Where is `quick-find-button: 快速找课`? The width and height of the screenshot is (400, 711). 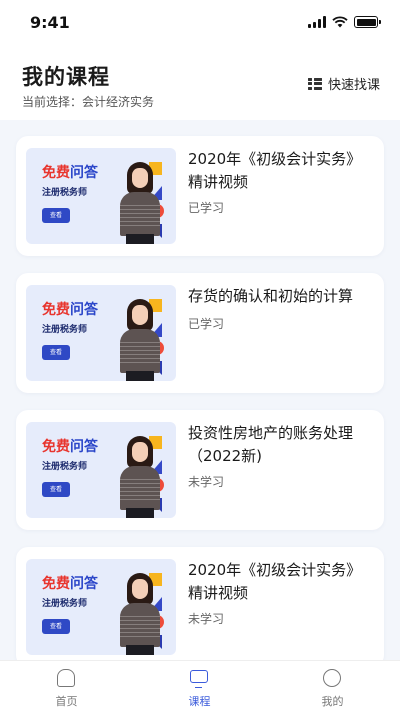
quick-find-button: 快速找课 is located at coordinates (344, 83).